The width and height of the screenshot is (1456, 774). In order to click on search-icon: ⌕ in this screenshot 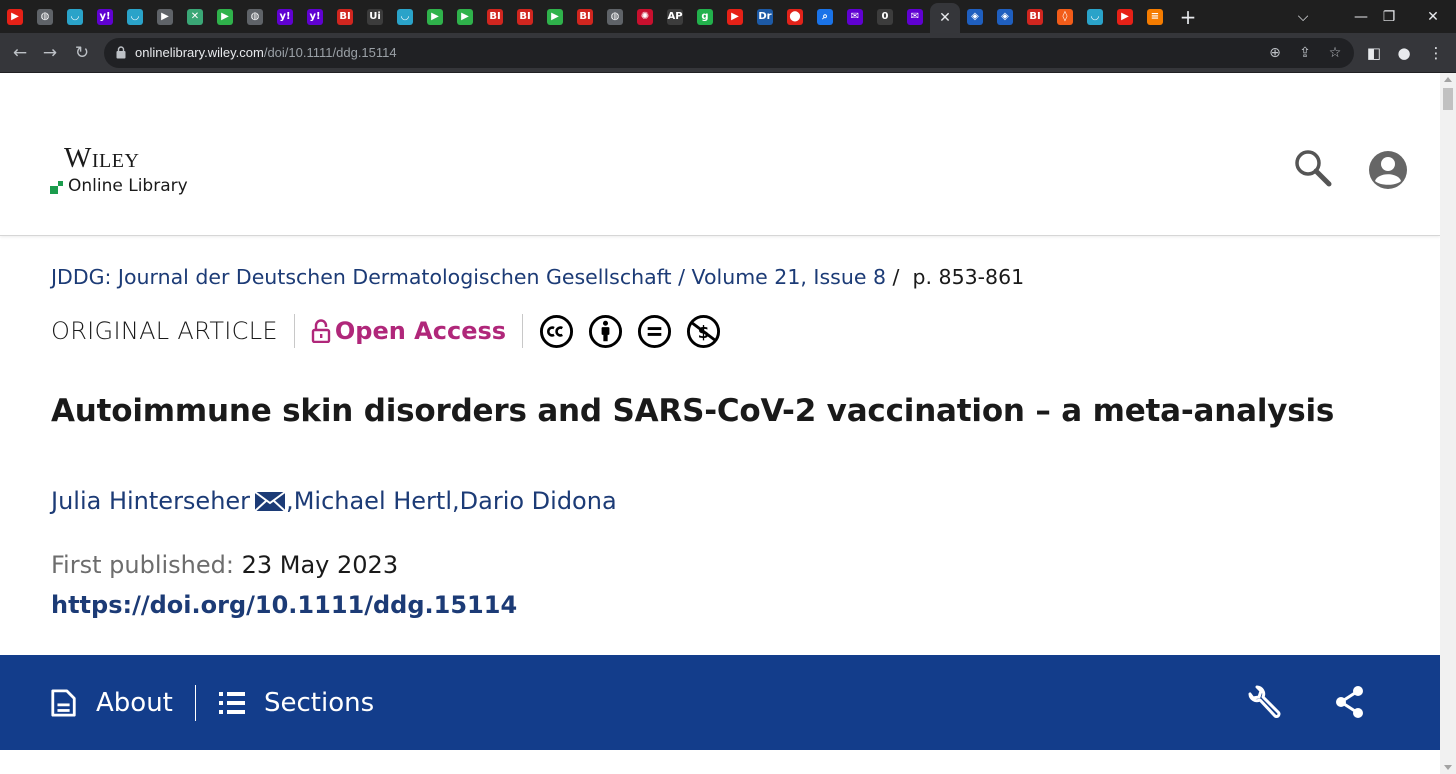, I will do `click(825, 16)`.